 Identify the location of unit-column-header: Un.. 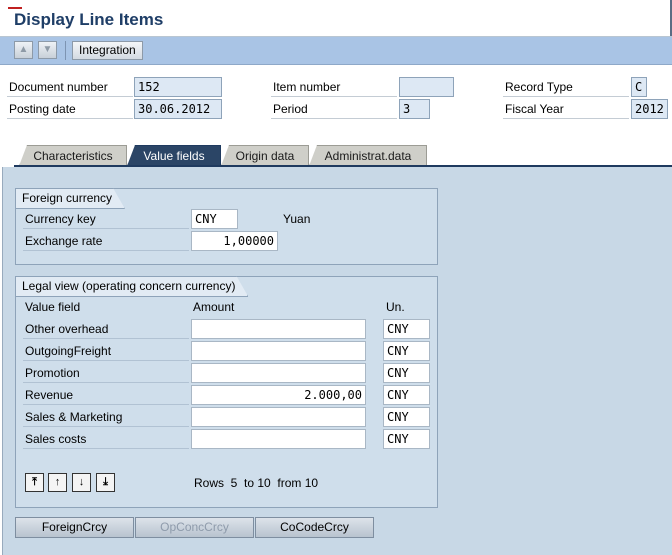
(395, 307).